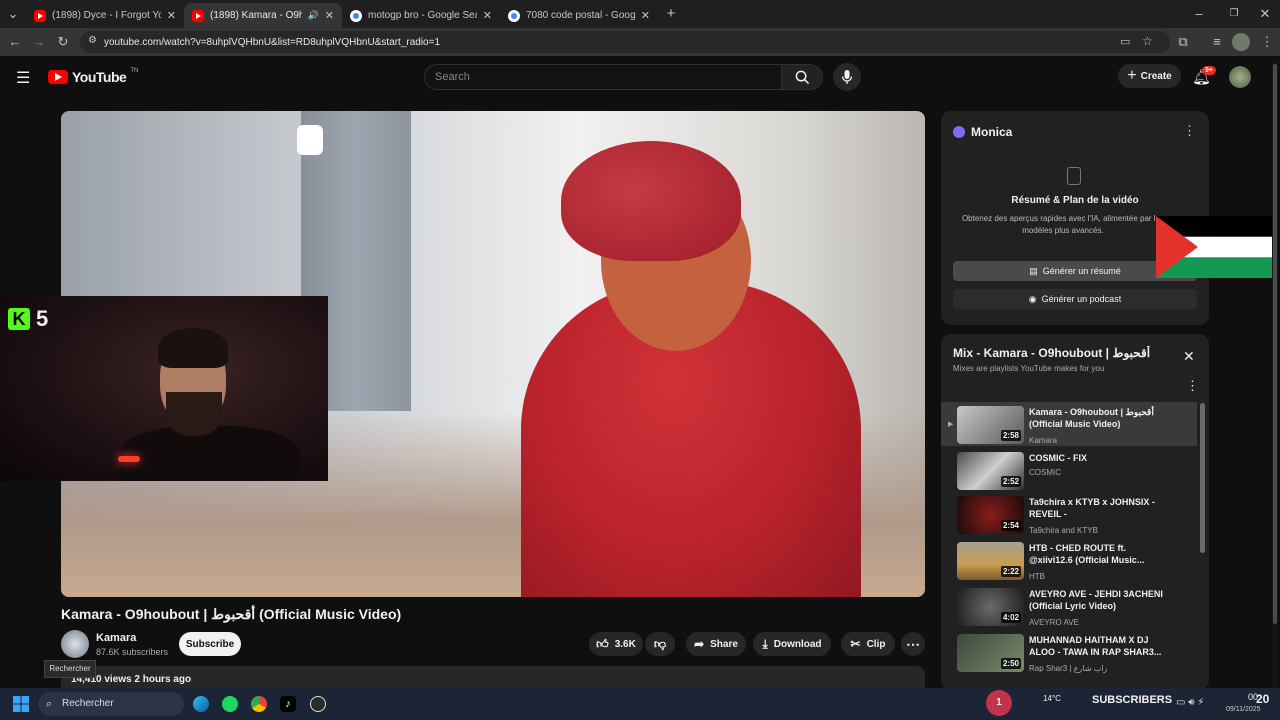  What do you see at coordinates (15, 42) in the screenshot?
I see `back-icon: ←` at bounding box center [15, 42].